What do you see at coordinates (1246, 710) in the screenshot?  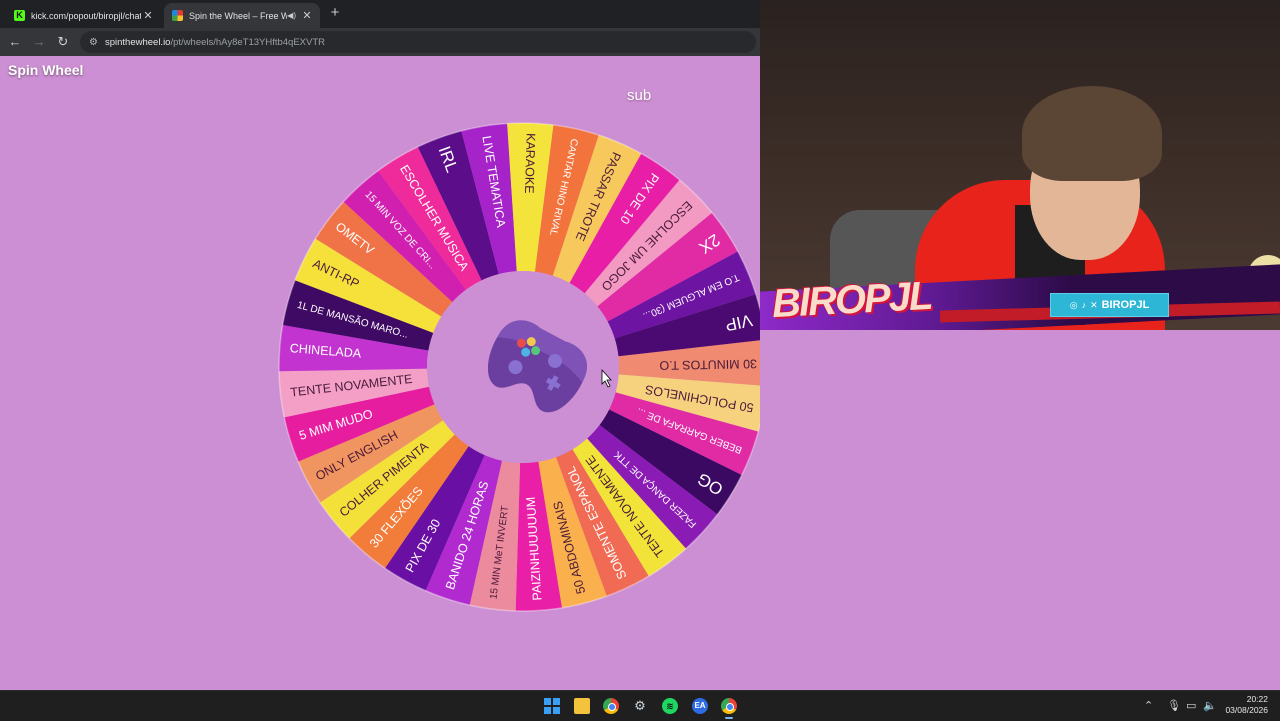 I see `clock-date: 03/08/2026` at bounding box center [1246, 710].